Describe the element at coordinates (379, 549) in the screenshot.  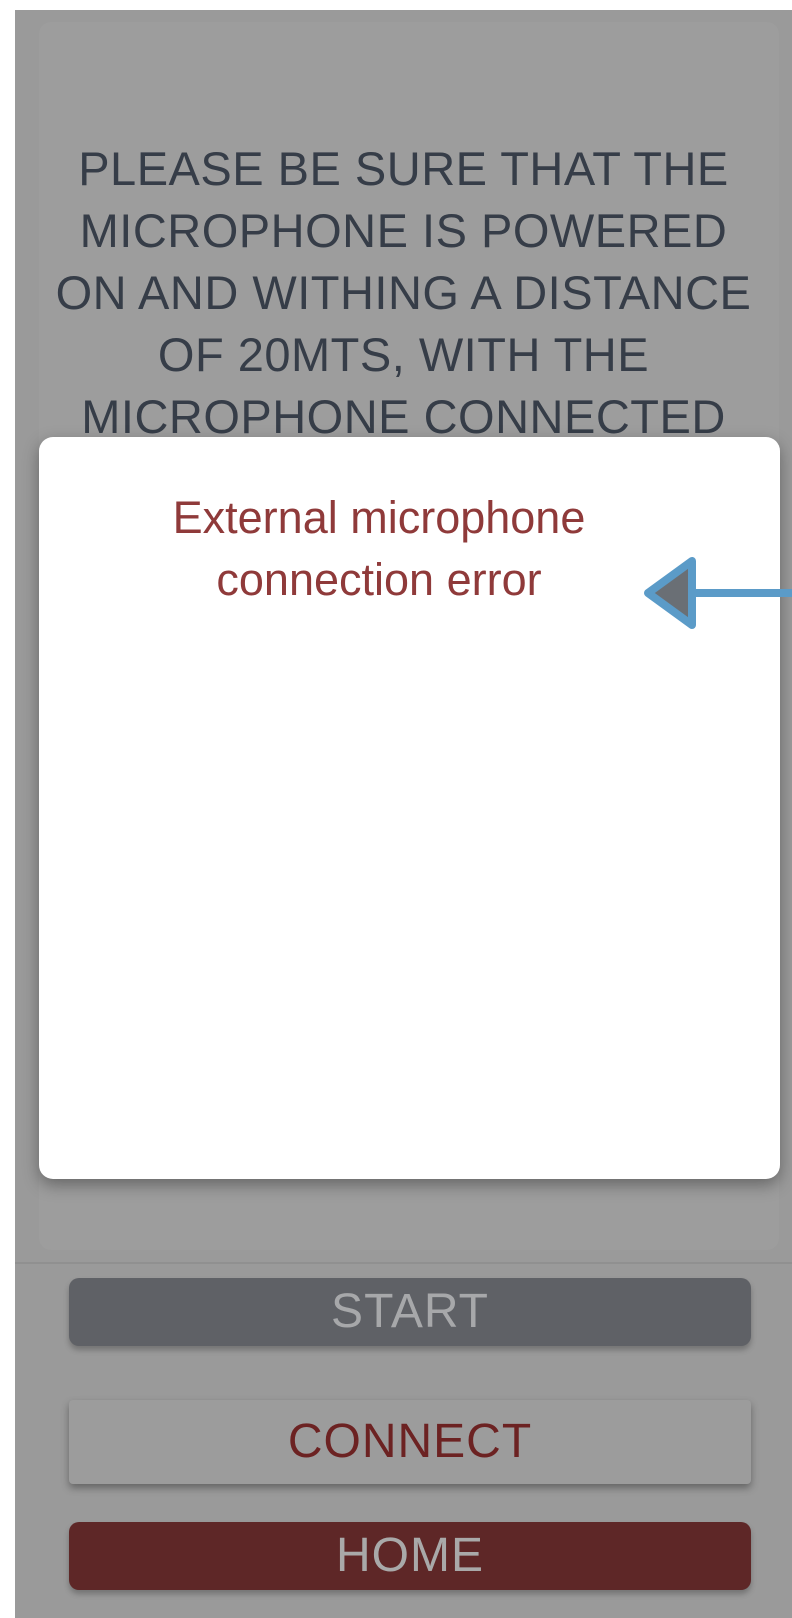
I see `error-dialog-title: External microphone connection error` at that location.